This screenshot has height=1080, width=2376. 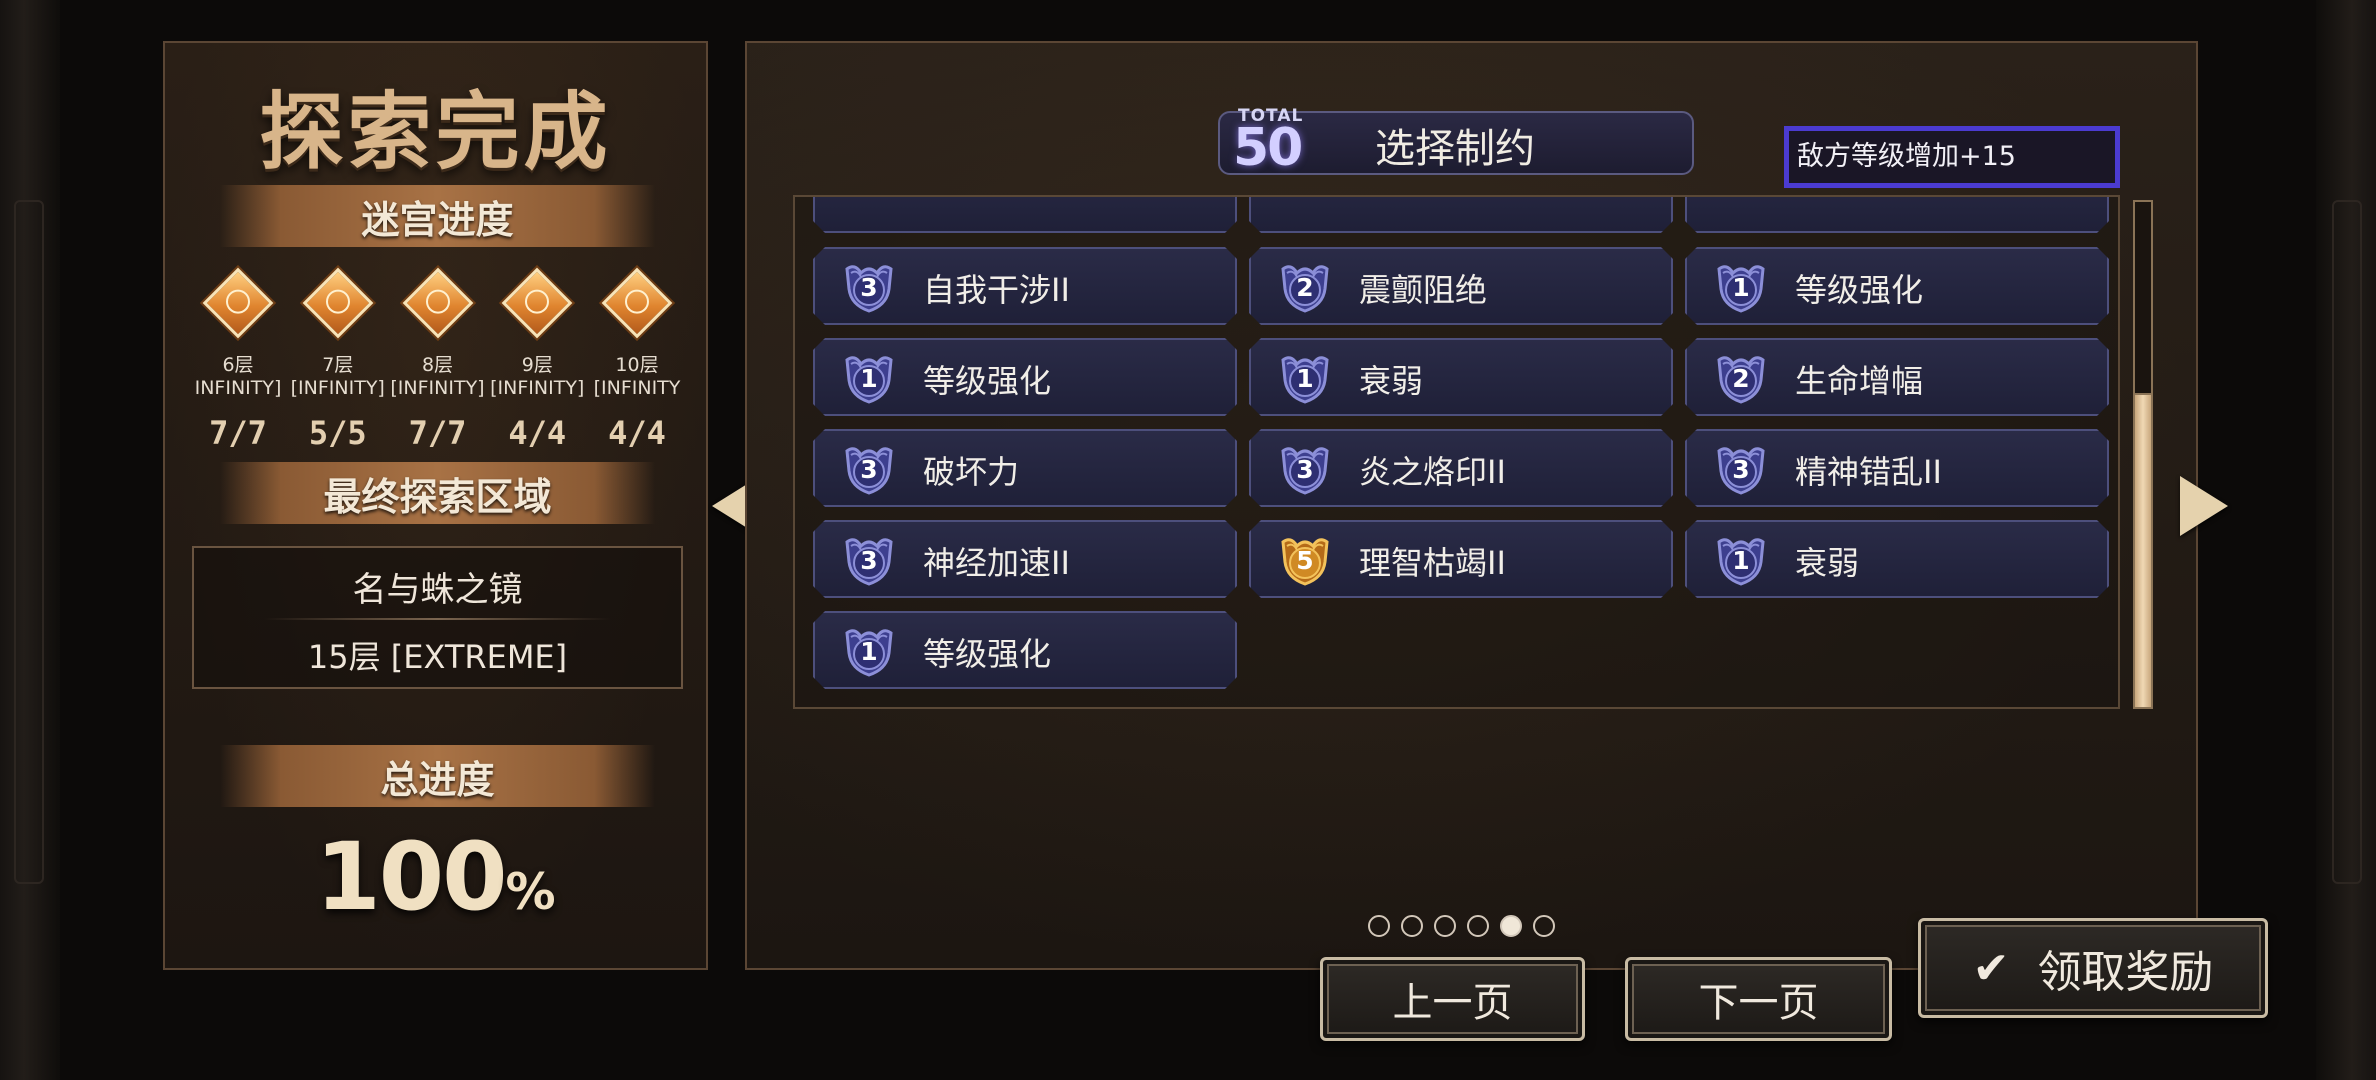 What do you see at coordinates (437, 376) in the screenshot?
I see `floor-label: 8层 [INFINITY]` at bounding box center [437, 376].